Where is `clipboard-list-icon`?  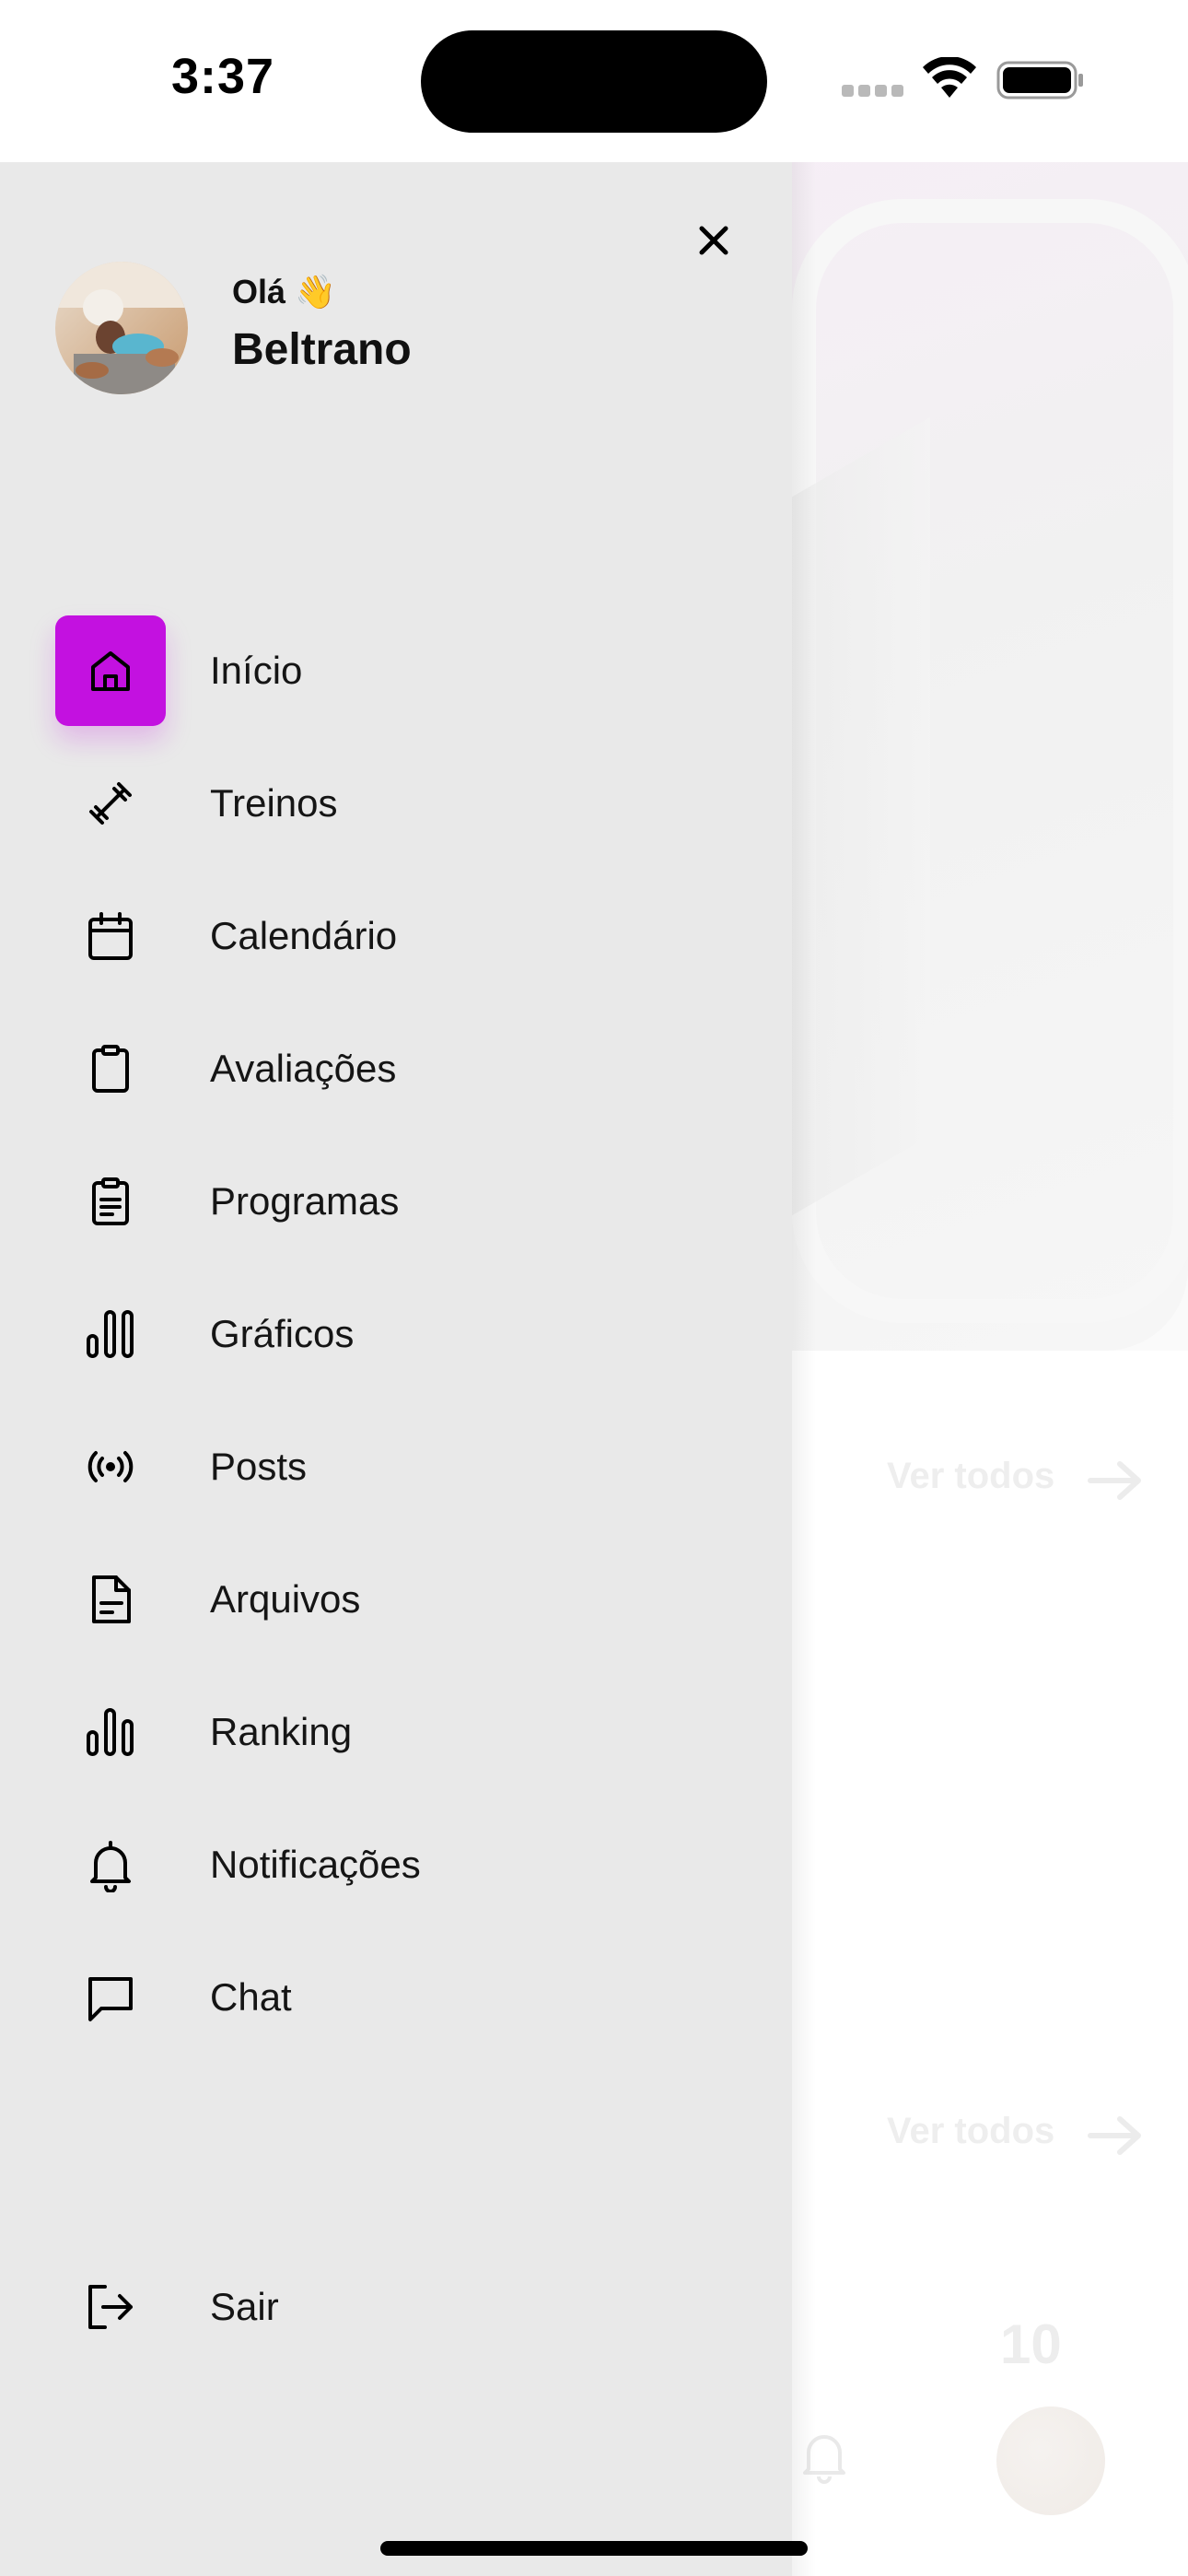
clipboard-list-icon is located at coordinates (111, 1201).